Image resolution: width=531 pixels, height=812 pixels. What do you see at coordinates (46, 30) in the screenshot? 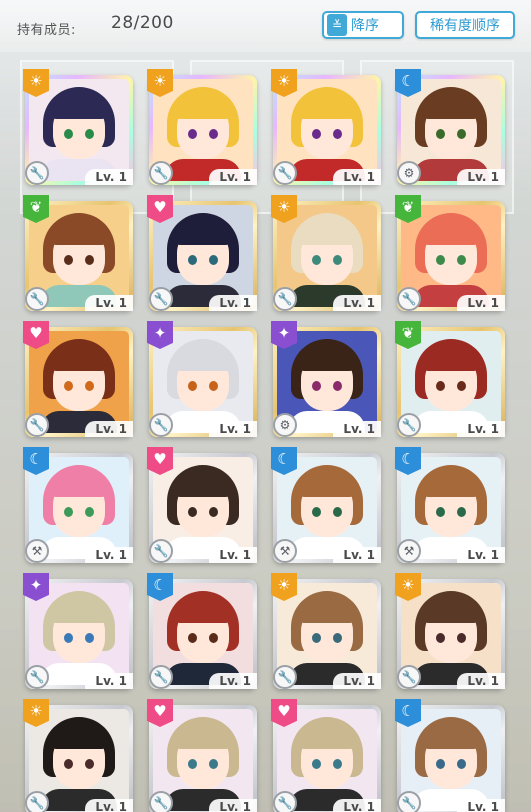
I see `owned-members-label: 持有成员:` at bounding box center [46, 30].